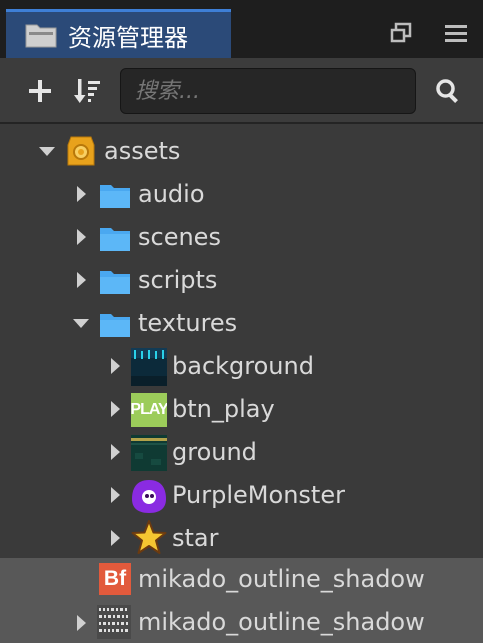 This screenshot has height=643, width=483. Describe the element at coordinates (241, 538) in the screenshot. I see `tree-item-star: star` at that location.